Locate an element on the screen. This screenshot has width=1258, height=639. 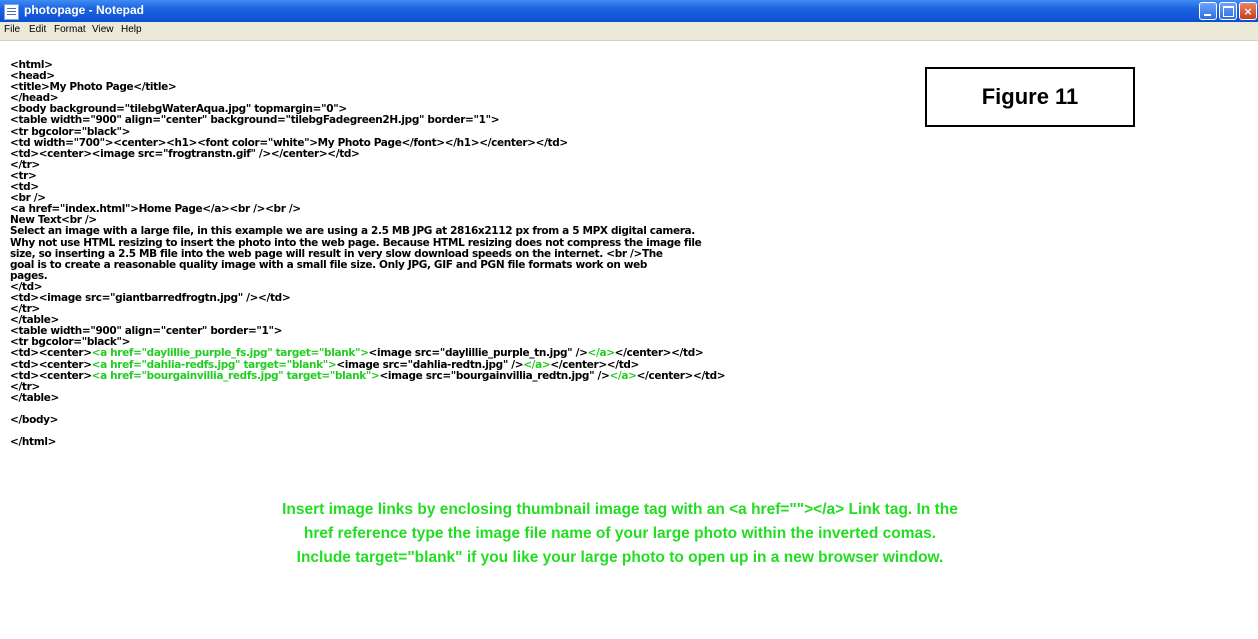
window-title: photopage - Notepad is located at coordinates (84, 10).